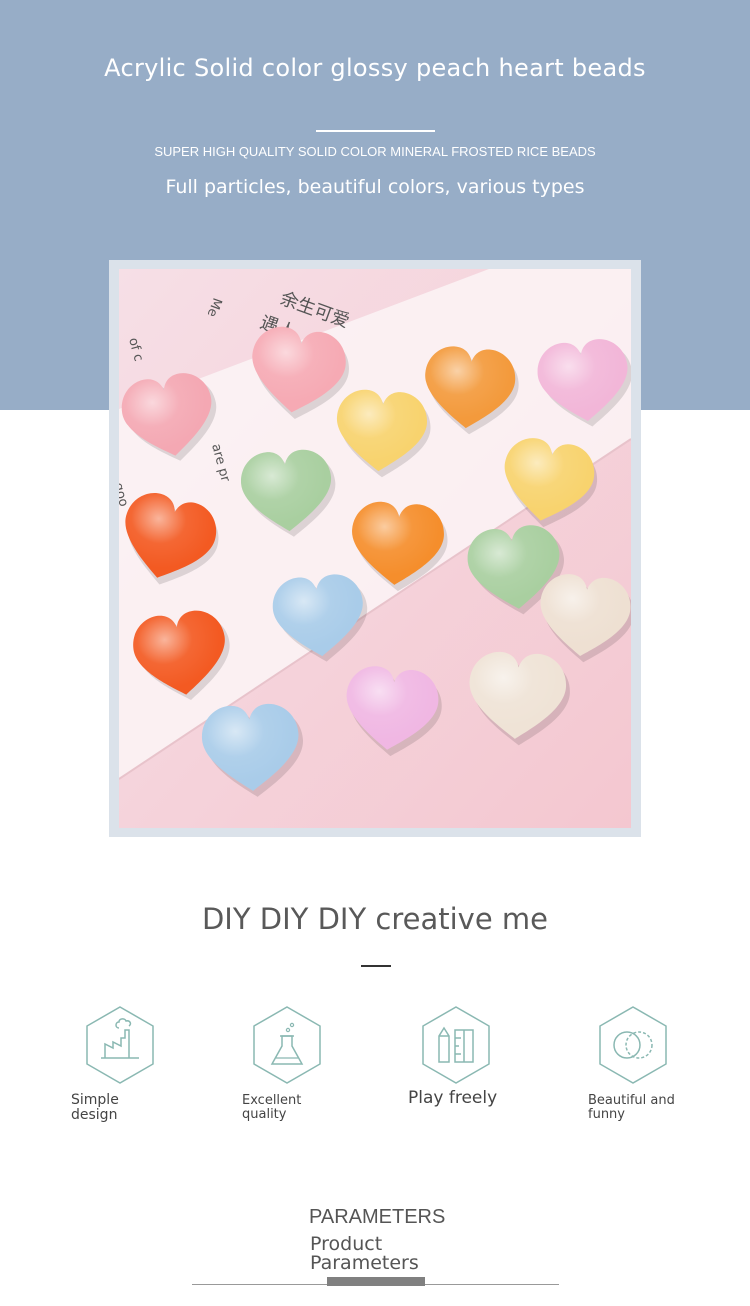  What do you see at coordinates (376, 1281) in the screenshot?
I see `parameters-accent-bar` at bounding box center [376, 1281].